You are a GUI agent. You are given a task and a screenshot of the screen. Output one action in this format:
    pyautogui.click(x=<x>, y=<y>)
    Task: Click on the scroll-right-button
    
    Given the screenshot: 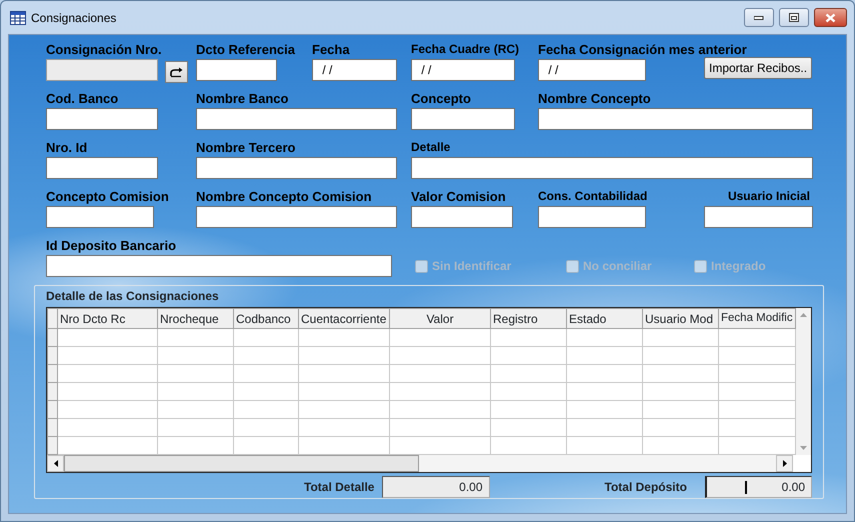 What is the action you would take?
    pyautogui.click(x=784, y=463)
    